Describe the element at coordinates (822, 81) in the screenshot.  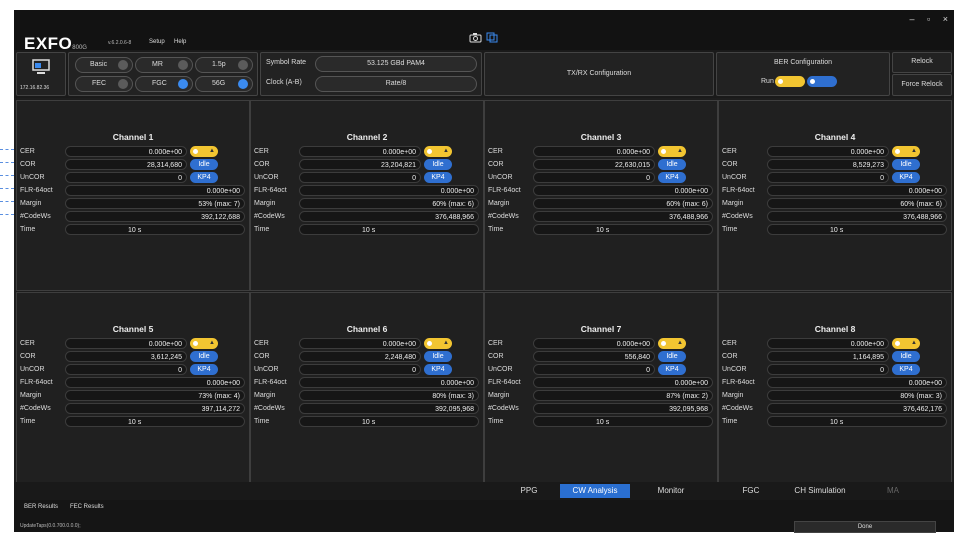
I see `lock-toggle` at that location.